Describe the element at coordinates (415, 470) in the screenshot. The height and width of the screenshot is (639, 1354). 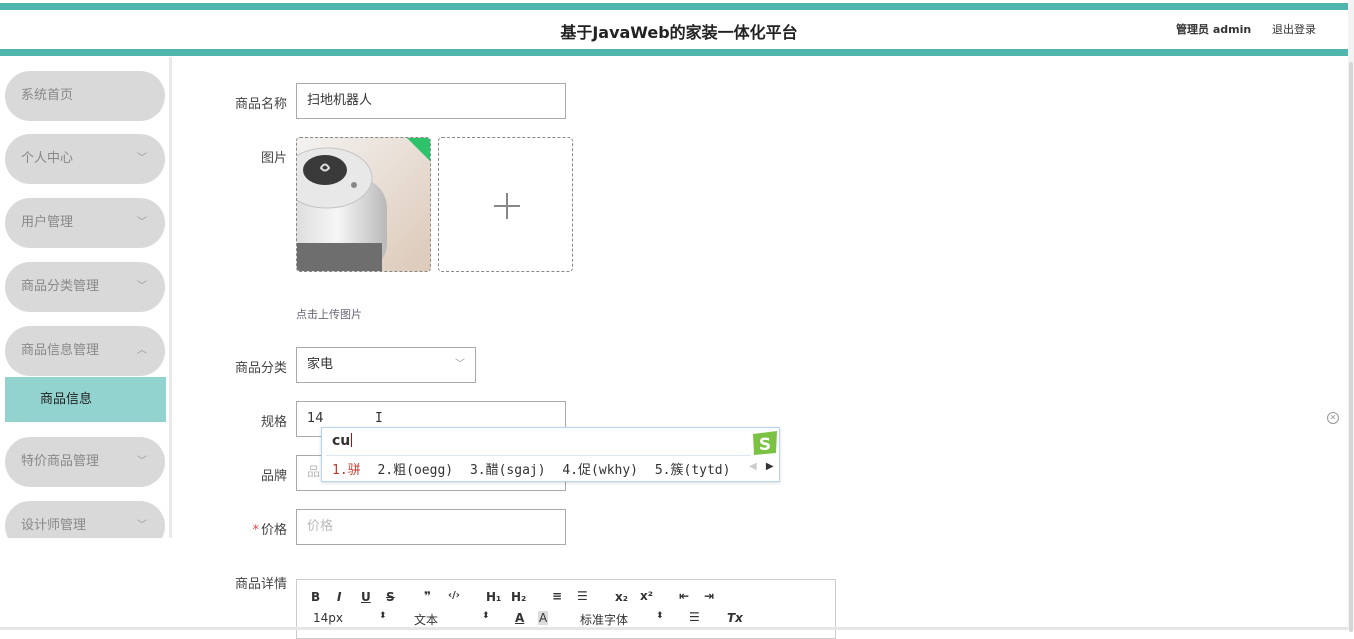
I see `ime-candidate: 2.粗(oegg)` at that location.